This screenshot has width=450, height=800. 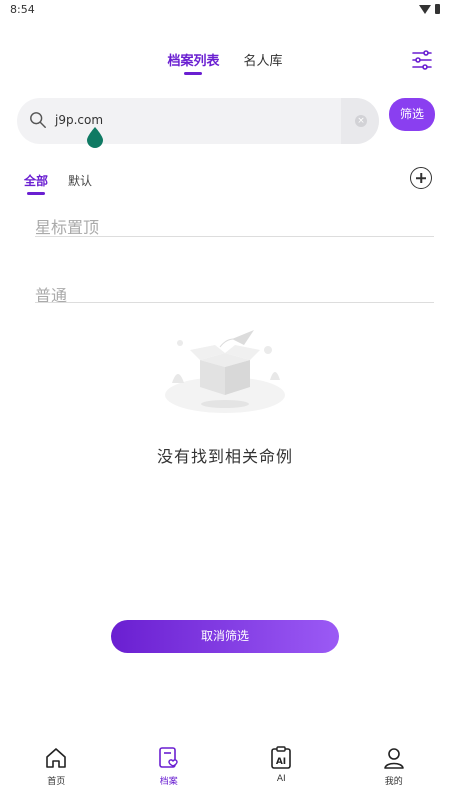 I want to click on search-input: j9p.com ×, so click(x=198, y=121).